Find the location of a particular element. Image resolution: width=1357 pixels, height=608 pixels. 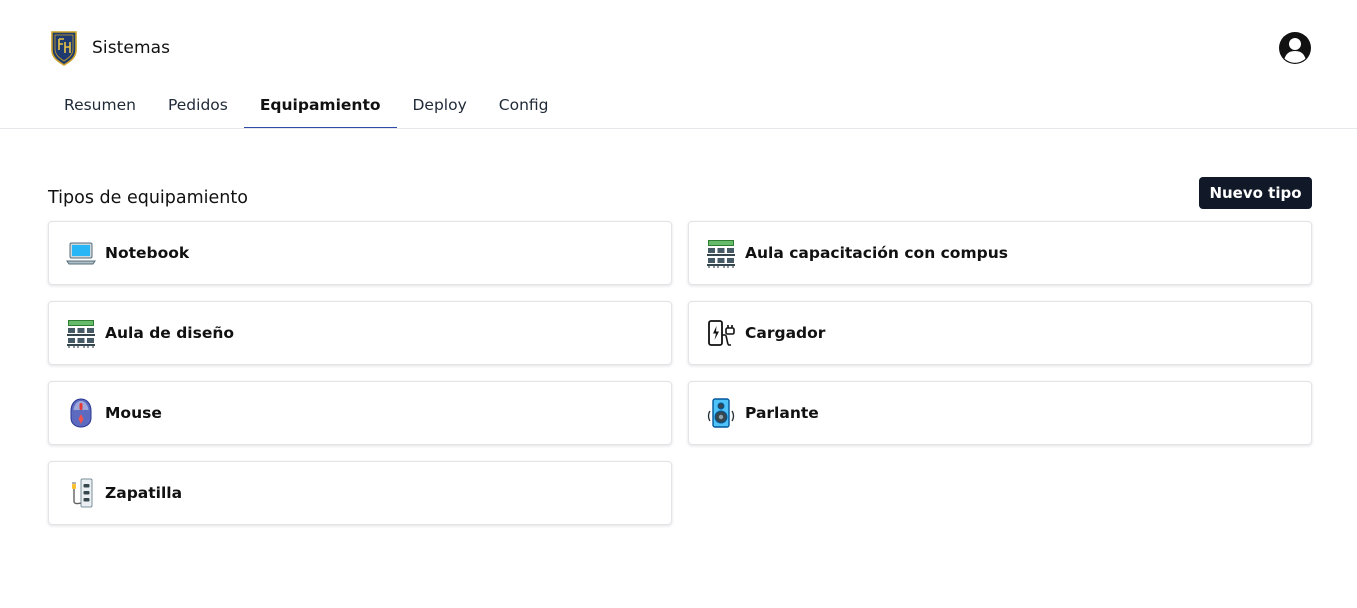

section-title: Tipos de equipamiento is located at coordinates (148, 198).